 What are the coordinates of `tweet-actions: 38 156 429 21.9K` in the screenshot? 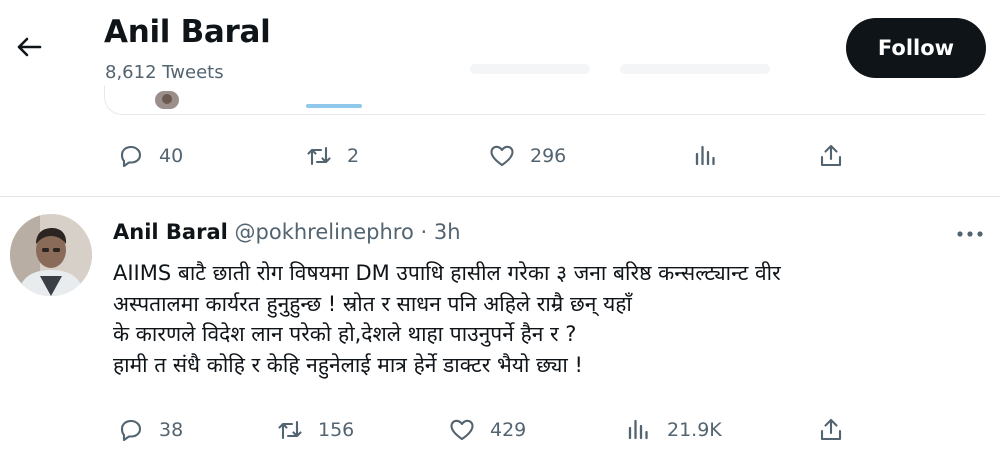 It's located at (500, 430).